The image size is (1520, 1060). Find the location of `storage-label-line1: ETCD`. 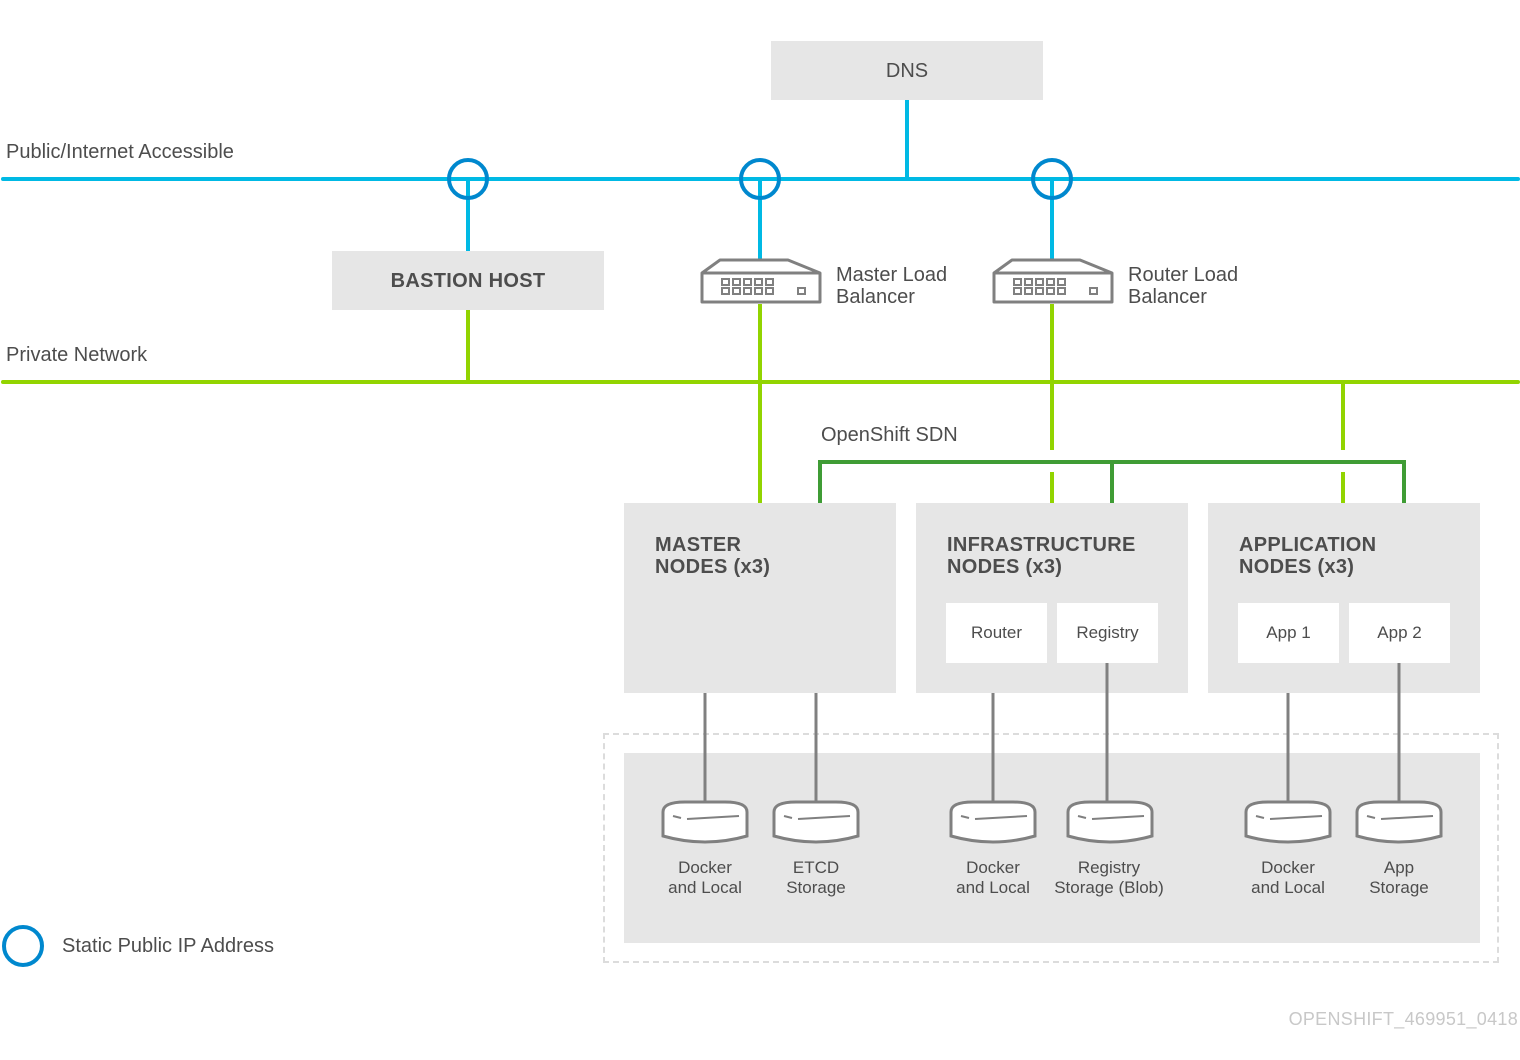

storage-label-line1: ETCD is located at coordinates (816, 867).